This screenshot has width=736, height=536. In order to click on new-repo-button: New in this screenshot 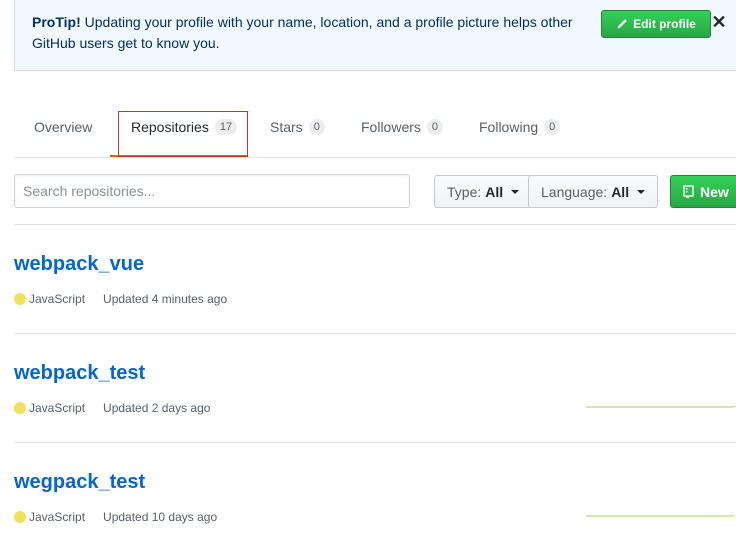, I will do `click(703, 191)`.